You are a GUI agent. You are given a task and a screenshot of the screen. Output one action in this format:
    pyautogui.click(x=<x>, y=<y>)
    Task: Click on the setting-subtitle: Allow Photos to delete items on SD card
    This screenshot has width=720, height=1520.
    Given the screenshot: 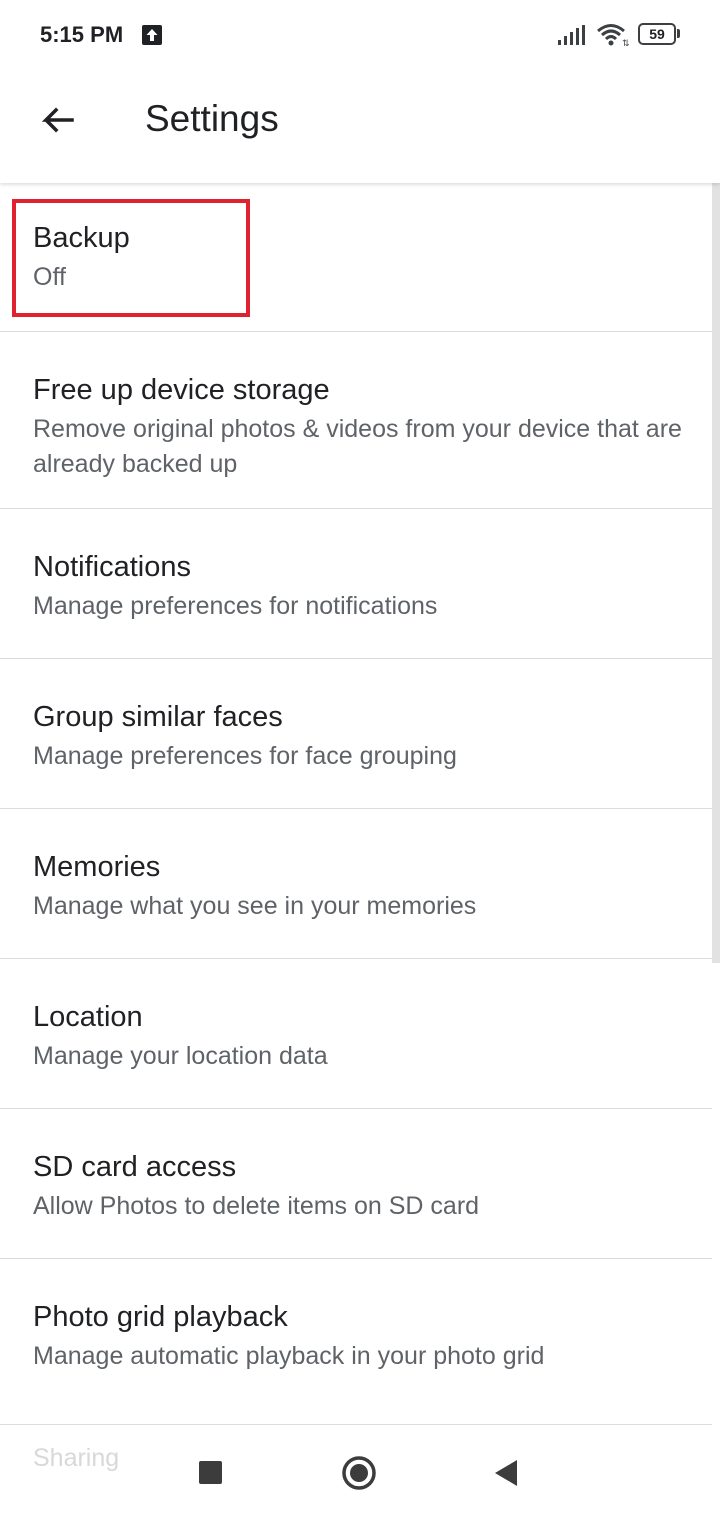 What is the action you would take?
    pyautogui.click(x=256, y=1206)
    